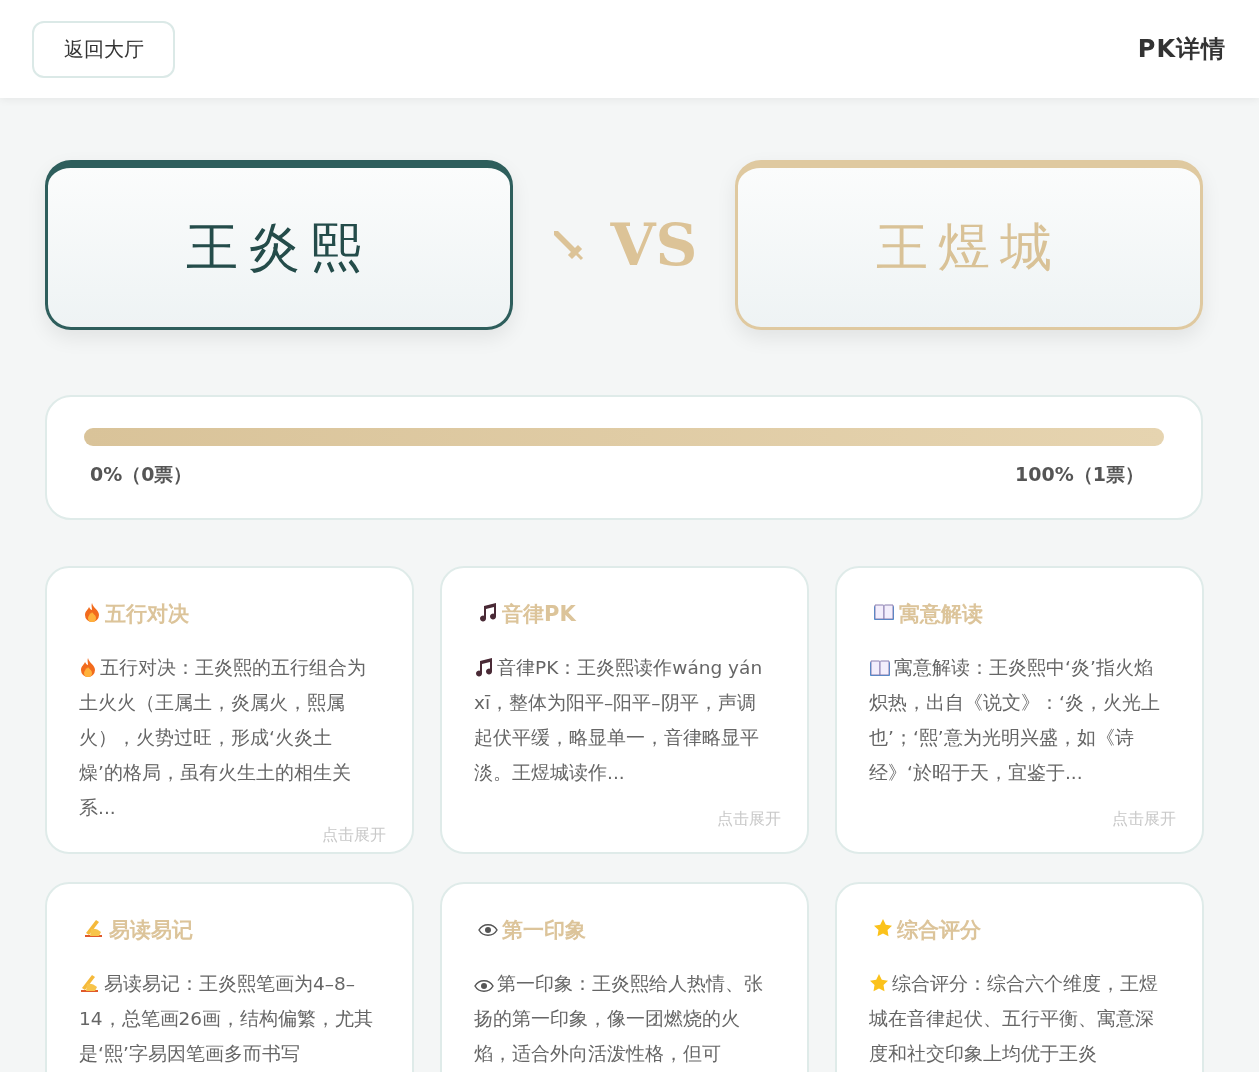 The height and width of the screenshot is (1072, 1259). What do you see at coordinates (279, 245) in the screenshot?
I see `player-name-card: 王炎熙` at bounding box center [279, 245].